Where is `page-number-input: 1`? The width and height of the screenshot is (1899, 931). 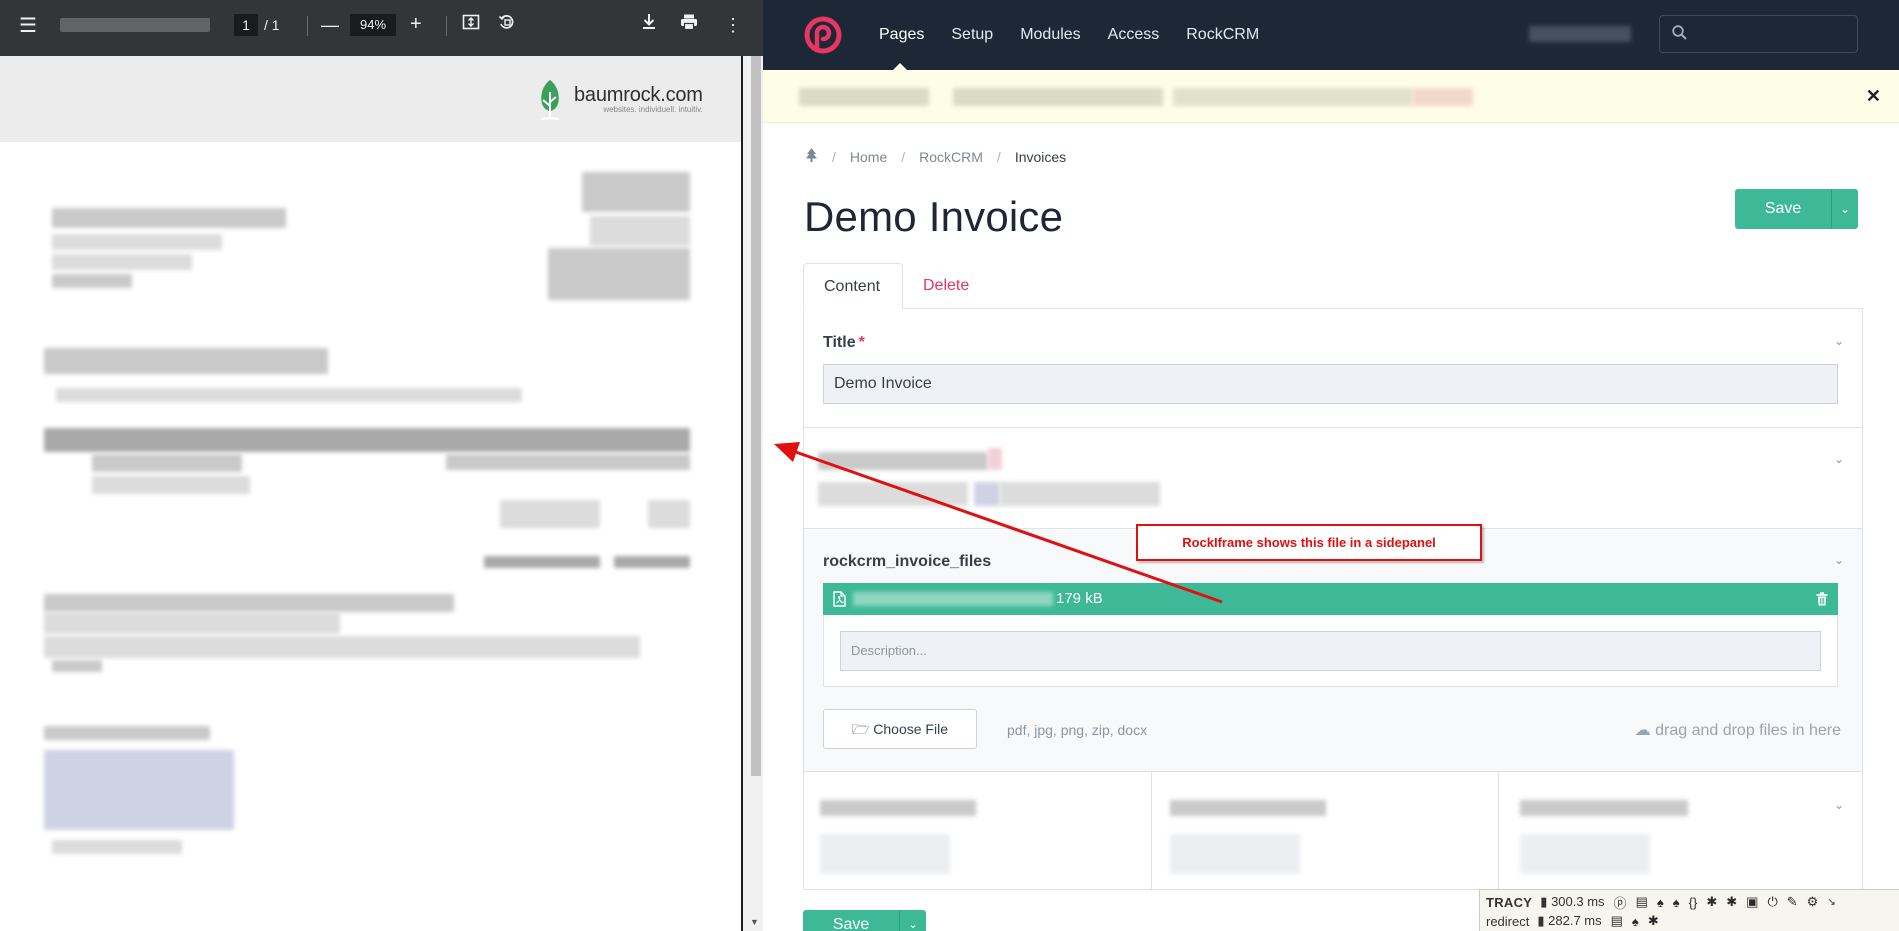 page-number-input: 1 is located at coordinates (246, 25).